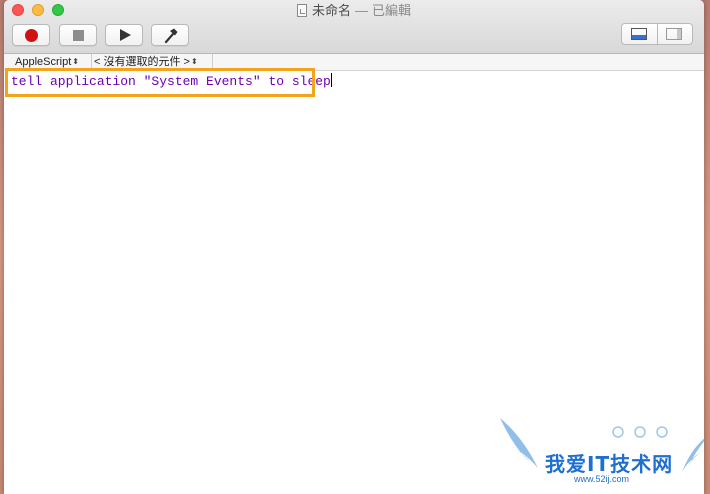  Describe the element at coordinates (354, 62) in the screenshot. I see `navigation-bar: AppleScript⬍ < 沒有選取的元件 >⬍` at that location.